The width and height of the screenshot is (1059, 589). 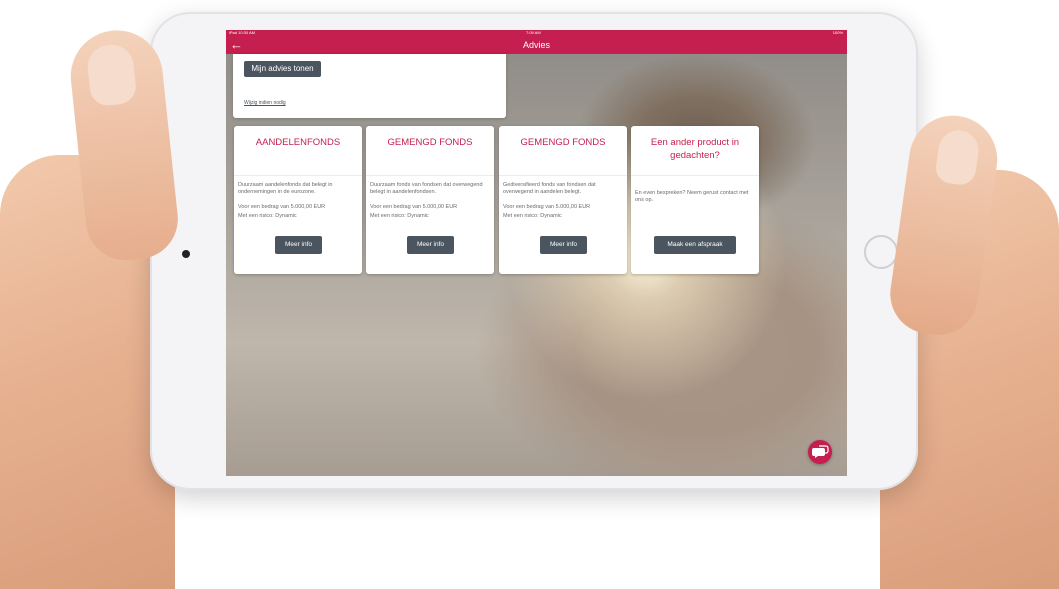 I want to click on card-title: Een ander product in gedachten?, so click(x=695, y=149).